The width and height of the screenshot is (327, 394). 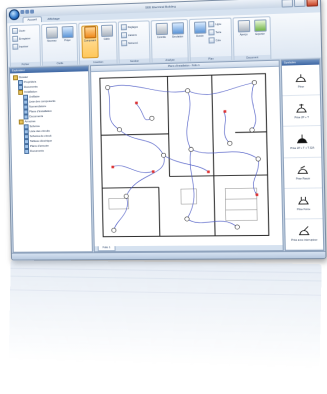 I want to click on status-bar, so click(x=168, y=255).